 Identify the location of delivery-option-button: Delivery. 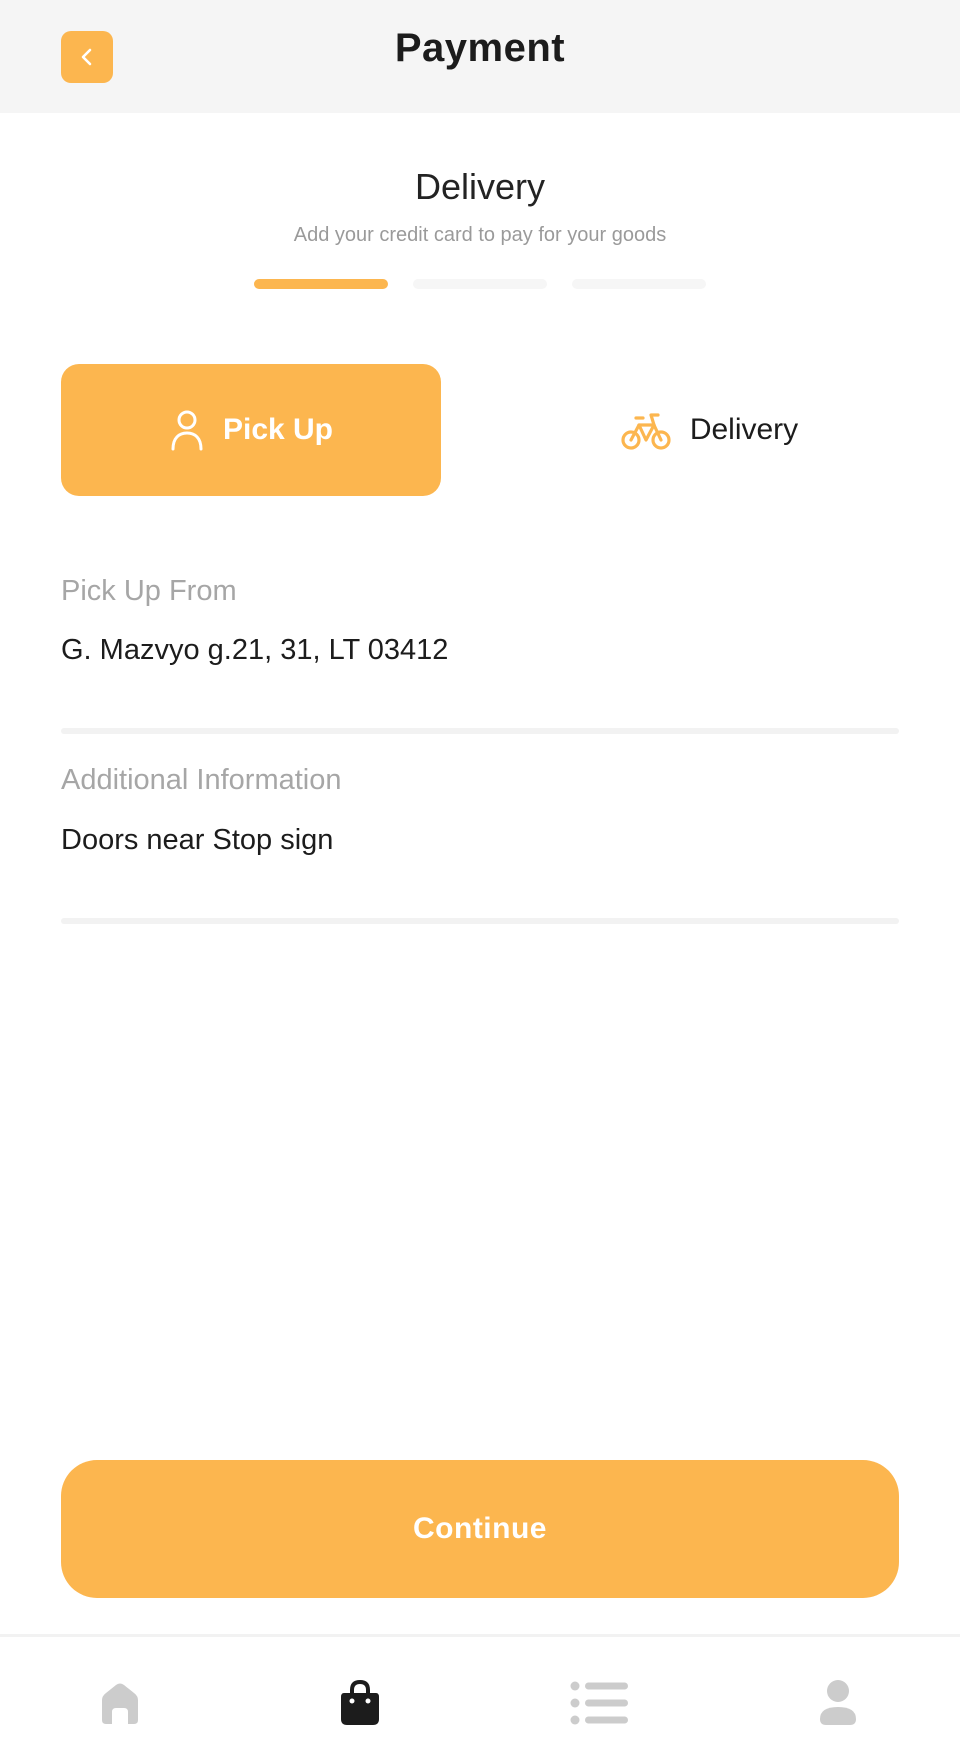
(709, 430).